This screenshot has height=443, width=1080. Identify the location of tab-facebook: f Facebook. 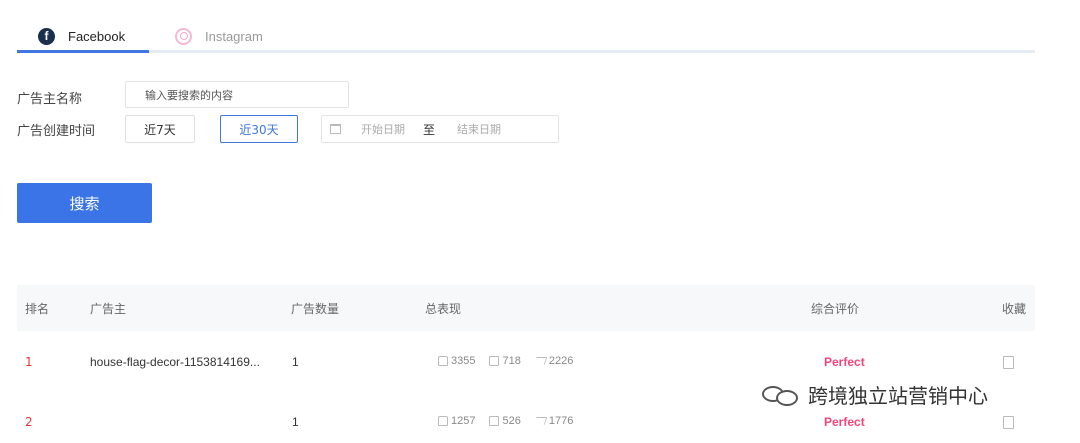
(81, 36).